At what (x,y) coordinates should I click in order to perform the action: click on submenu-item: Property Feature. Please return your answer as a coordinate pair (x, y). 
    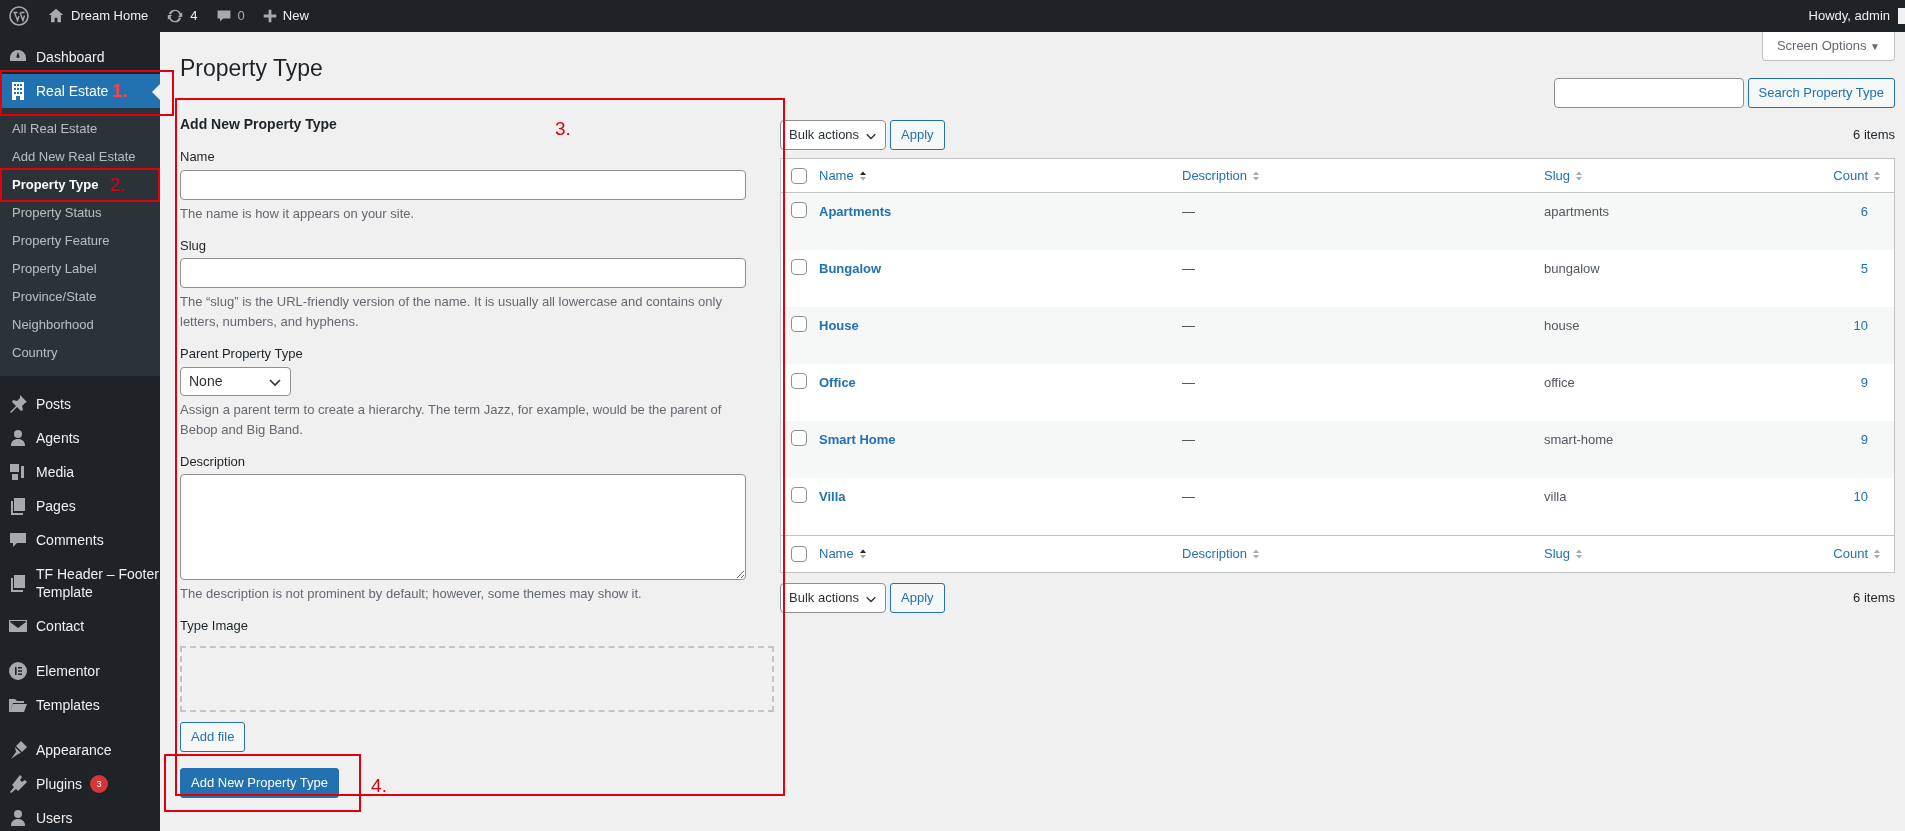
    Looking at the image, I should click on (61, 240).